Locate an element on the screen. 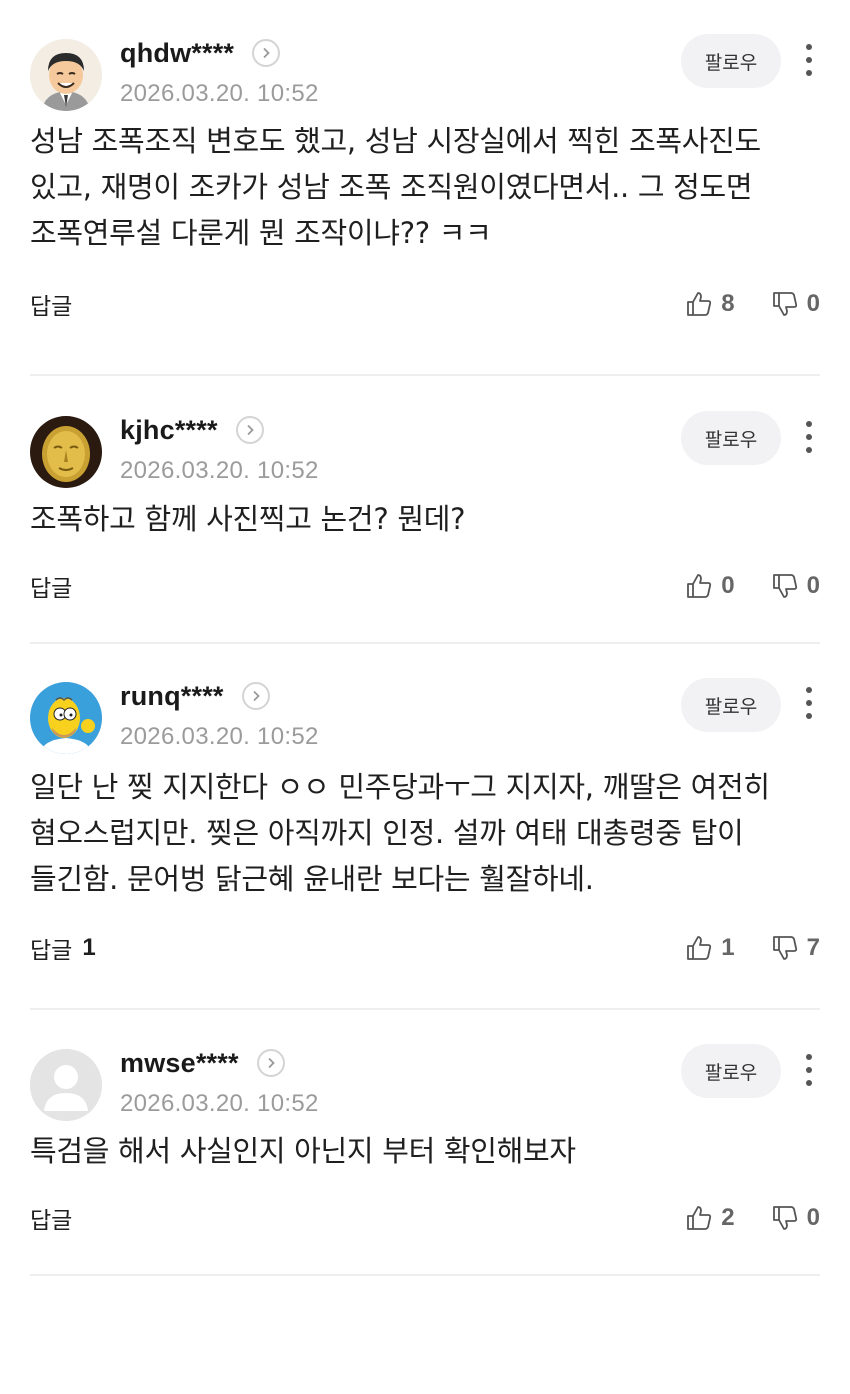 This screenshot has height=1394, width=850. username: qhdw**** is located at coordinates (177, 53).